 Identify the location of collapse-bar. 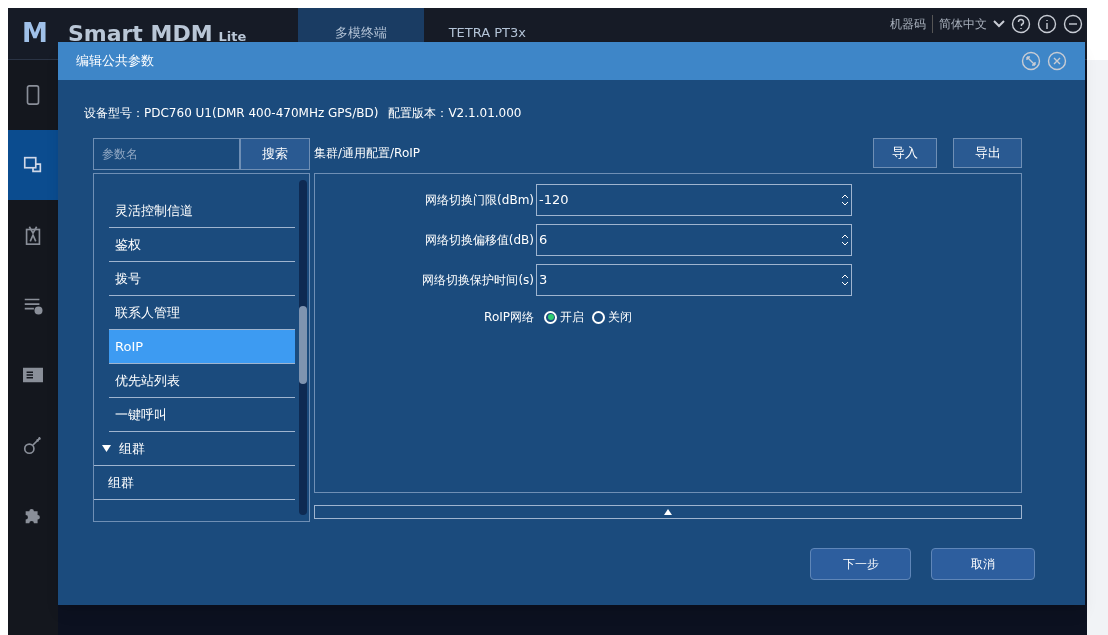
(668, 512).